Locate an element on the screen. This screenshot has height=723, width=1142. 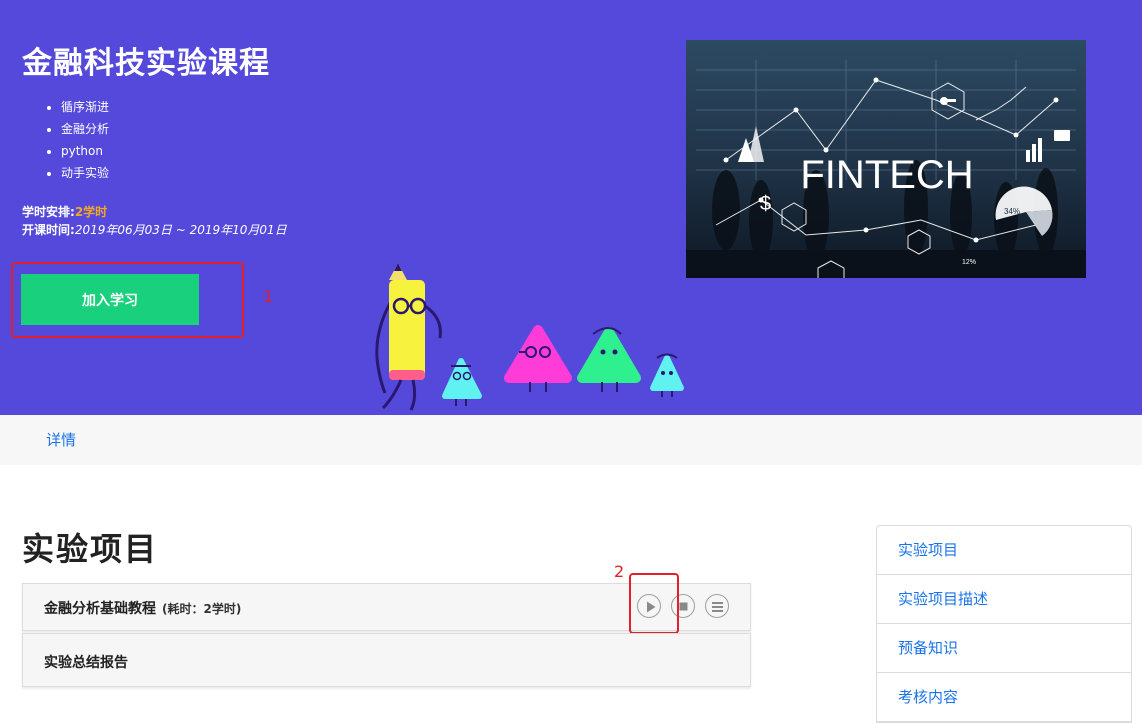
course-tag: python is located at coordinates (85, 151).